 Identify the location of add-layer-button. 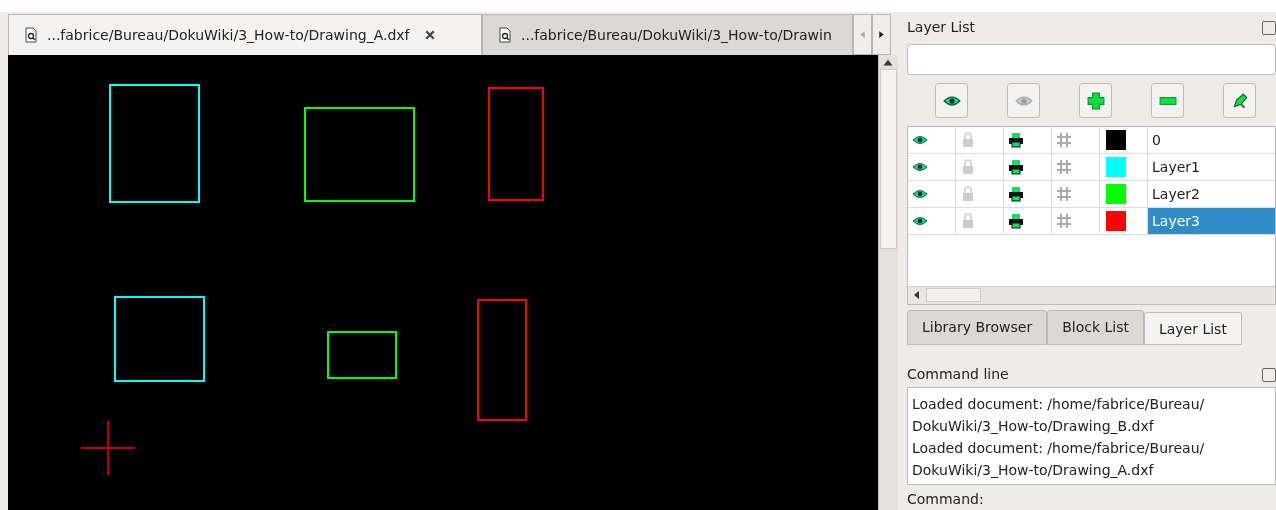
(1095, 101).